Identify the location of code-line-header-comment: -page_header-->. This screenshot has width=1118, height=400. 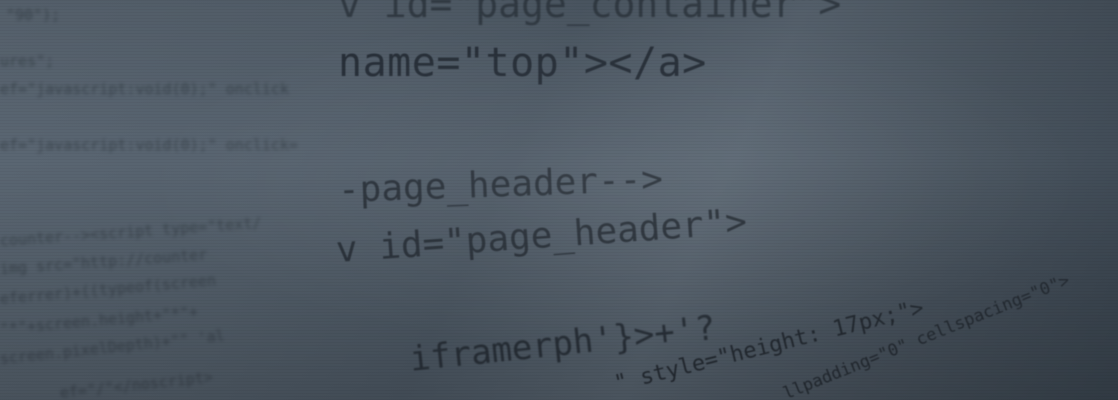
(500, 184).